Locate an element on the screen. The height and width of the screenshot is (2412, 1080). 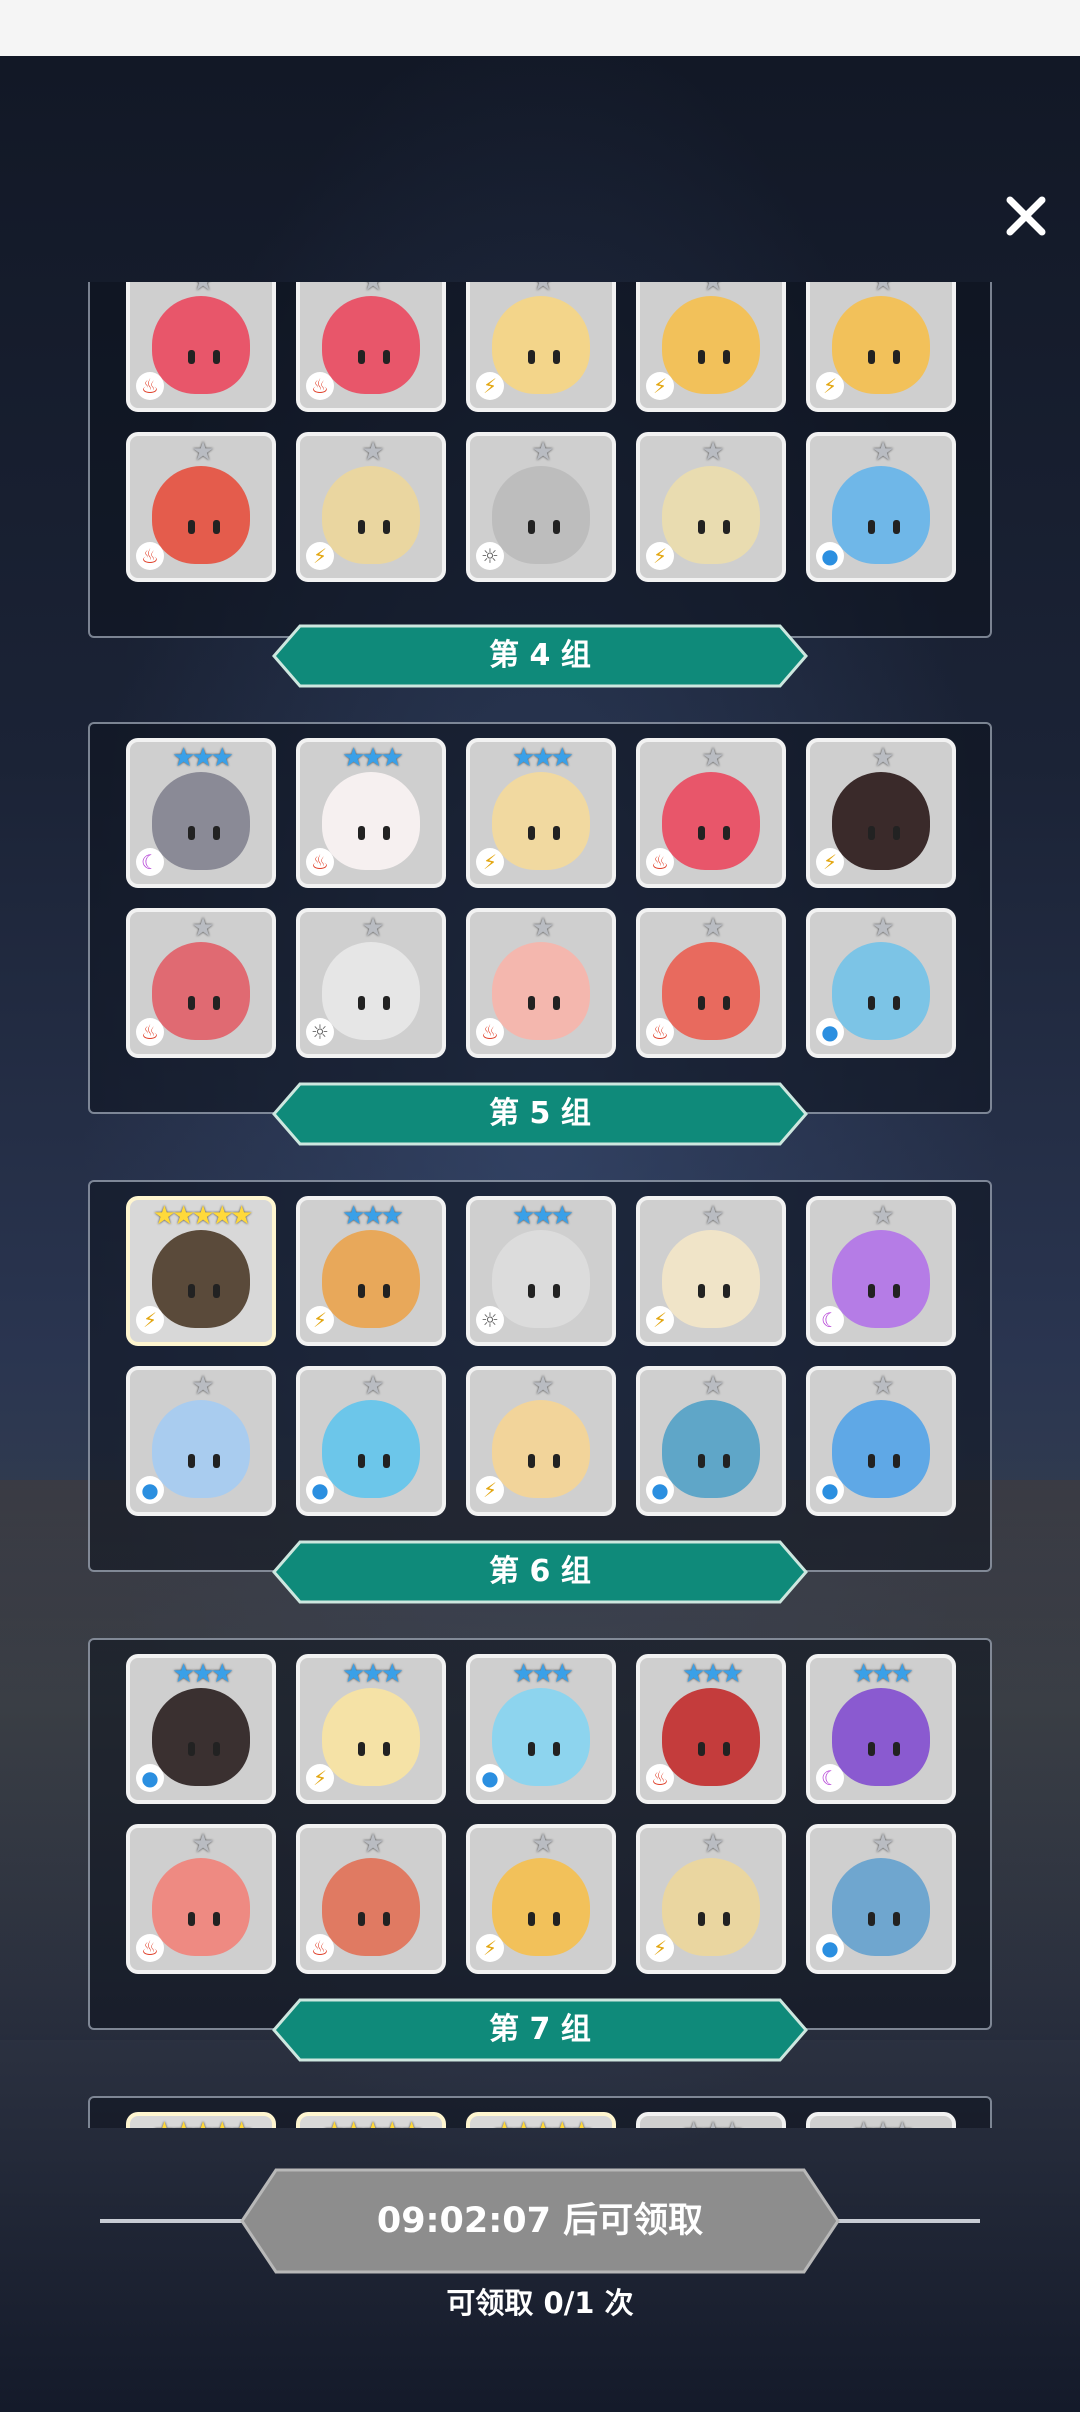
water-element-icon: ● is located at coordinates (490, 1778).